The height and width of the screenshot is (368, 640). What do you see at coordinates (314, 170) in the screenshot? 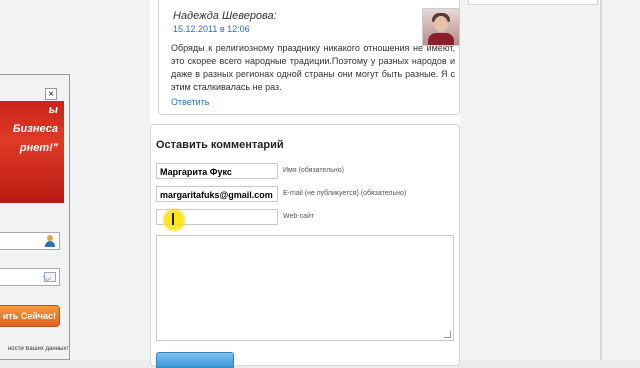
I see `name-label: Имя (обязательно)` at bounding box center [314, 170].